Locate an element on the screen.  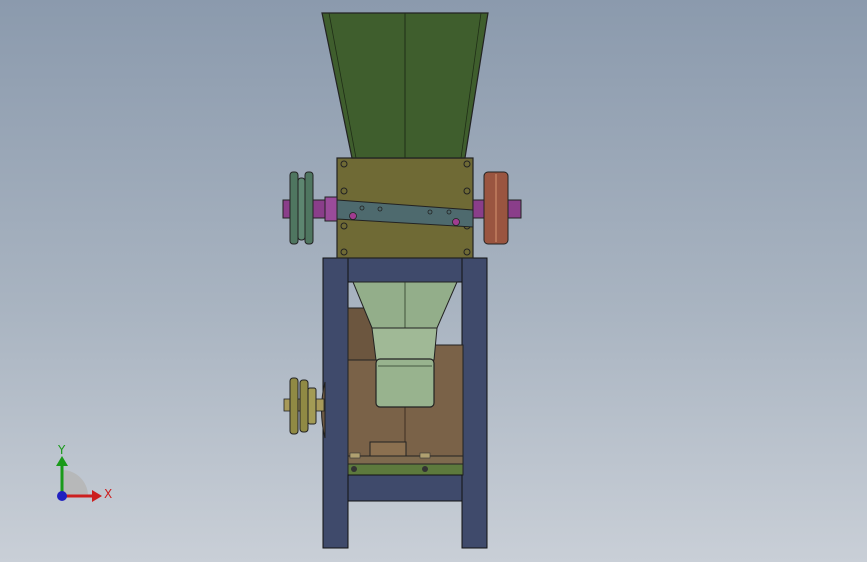
y-axis-label: Y is located at coordinates (61, 450).